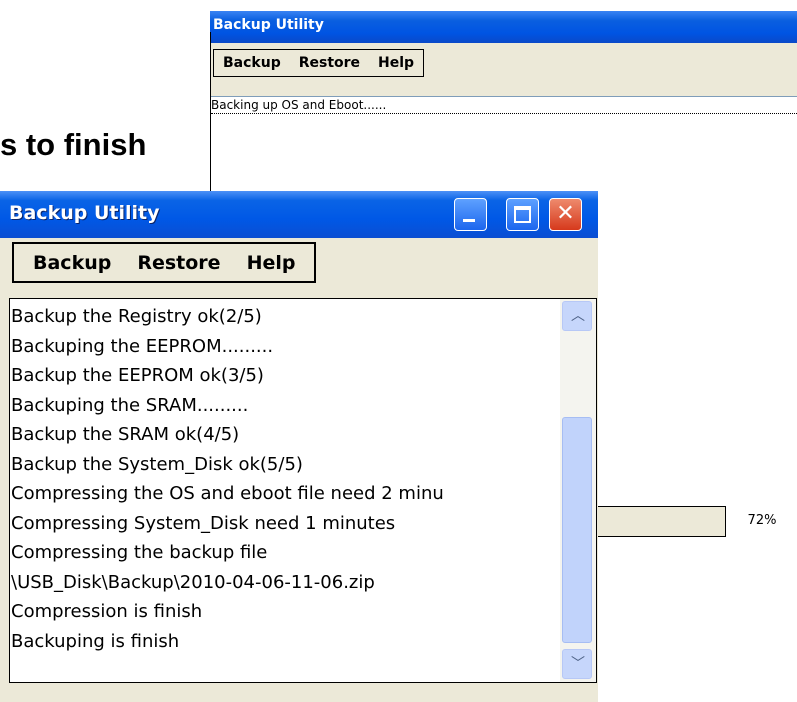 The image size is (797, 702). I want to click on chevron-down-icon: ﹀, so click(578, 664).